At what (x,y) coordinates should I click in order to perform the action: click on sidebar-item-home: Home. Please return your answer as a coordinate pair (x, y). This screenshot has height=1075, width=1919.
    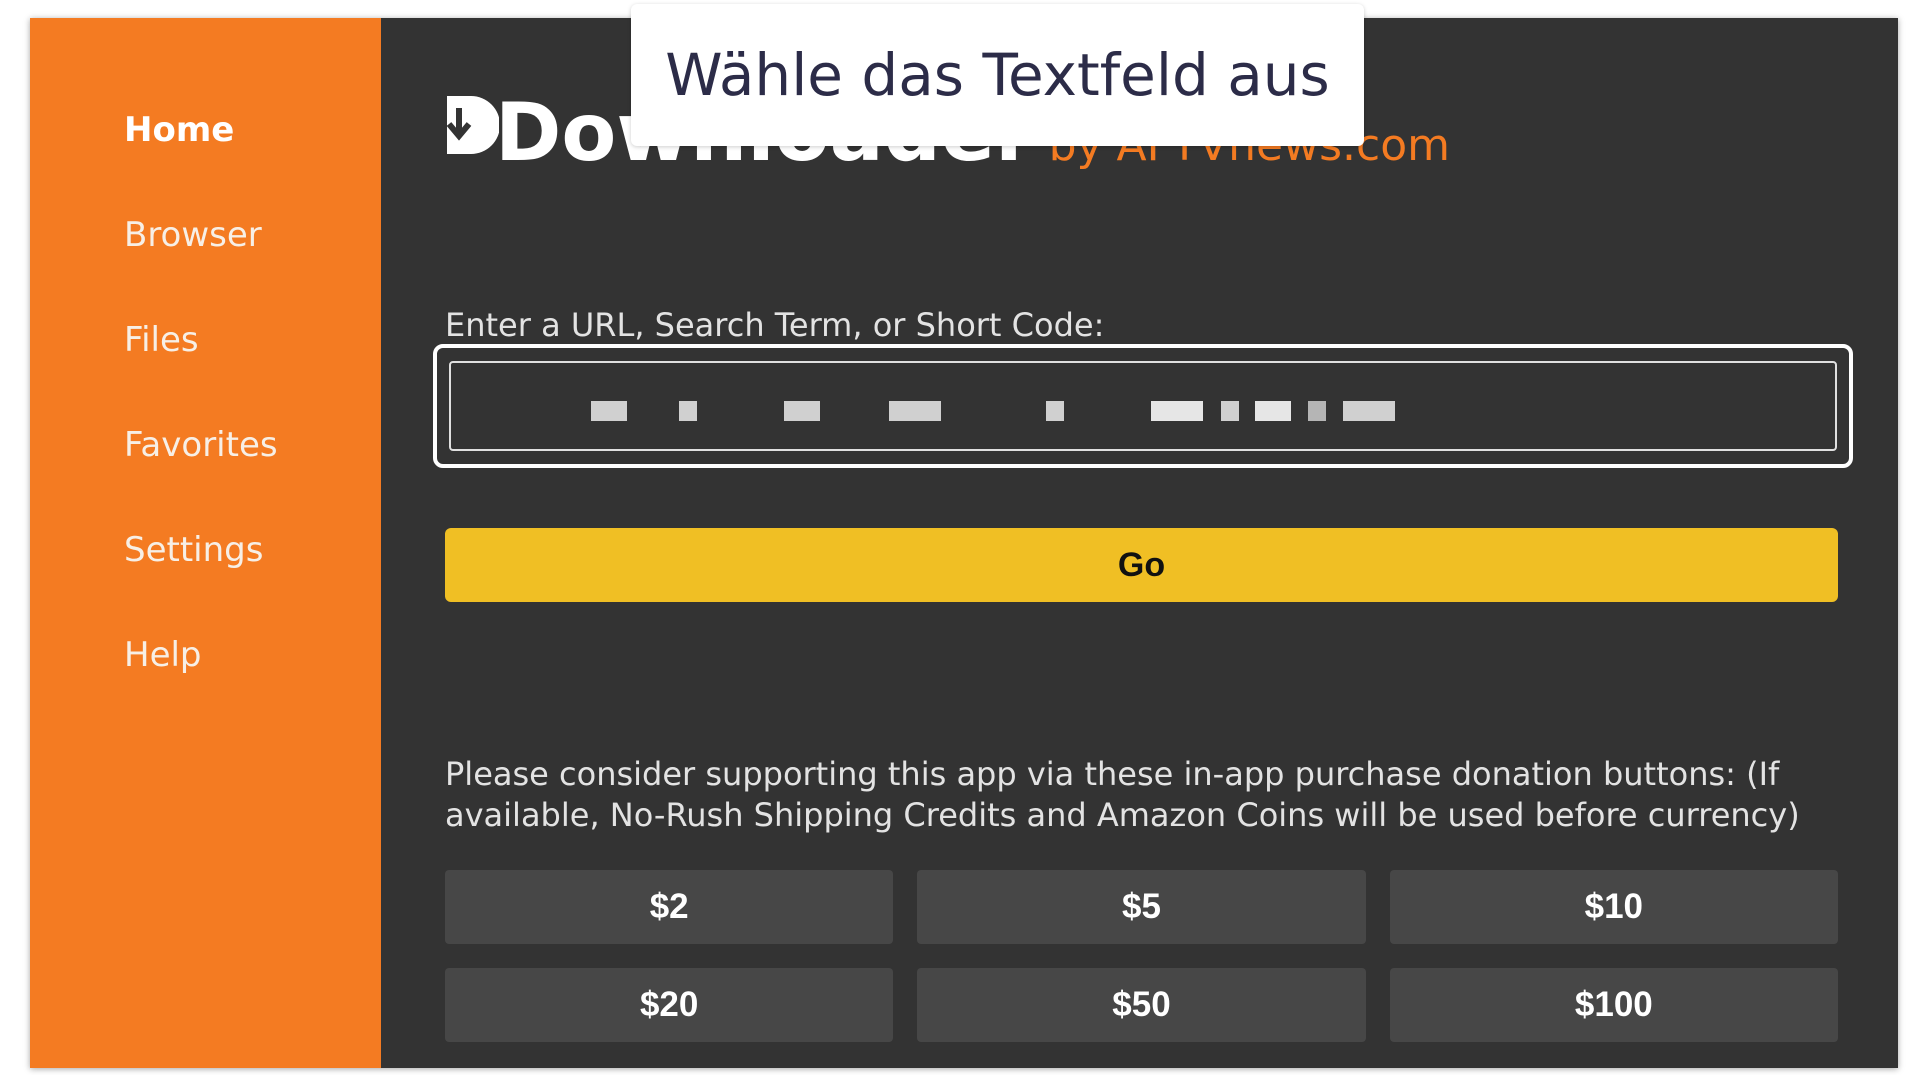
    Looking at the image, I should click on (179, 130).